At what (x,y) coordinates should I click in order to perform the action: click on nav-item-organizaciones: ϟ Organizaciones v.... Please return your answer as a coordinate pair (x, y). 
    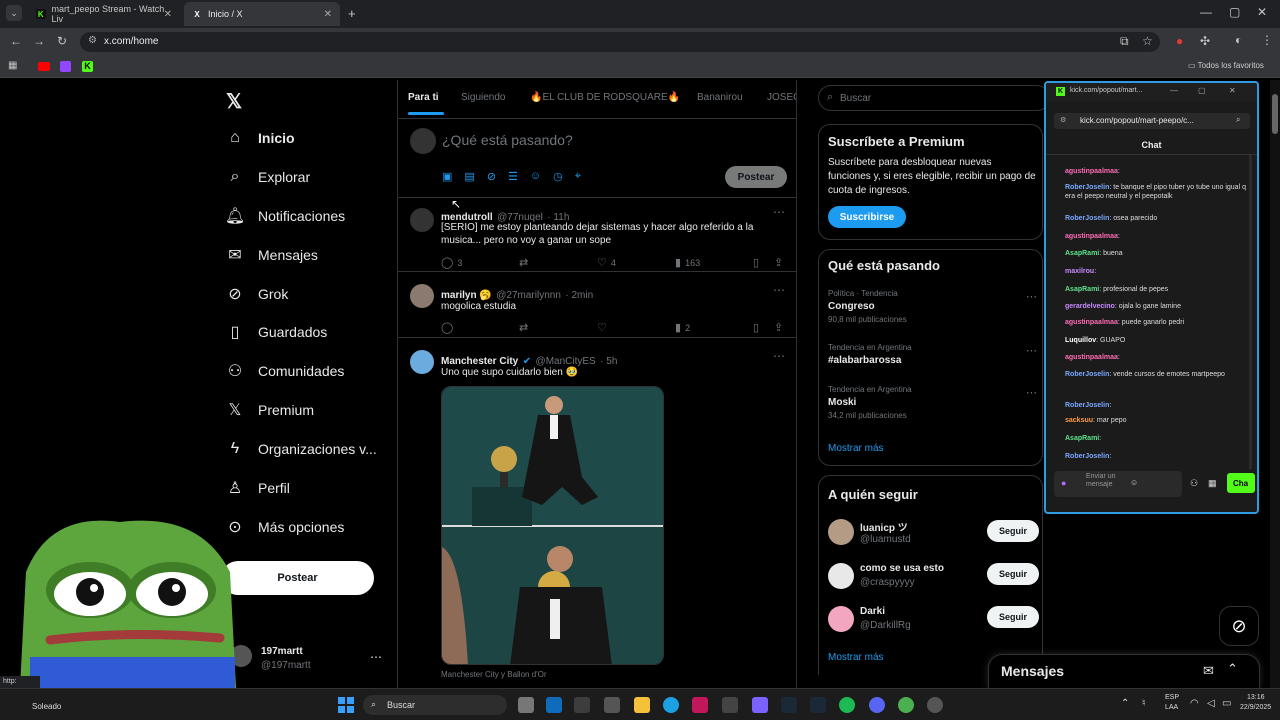
    Looking at the image, I should click on (301, 449).